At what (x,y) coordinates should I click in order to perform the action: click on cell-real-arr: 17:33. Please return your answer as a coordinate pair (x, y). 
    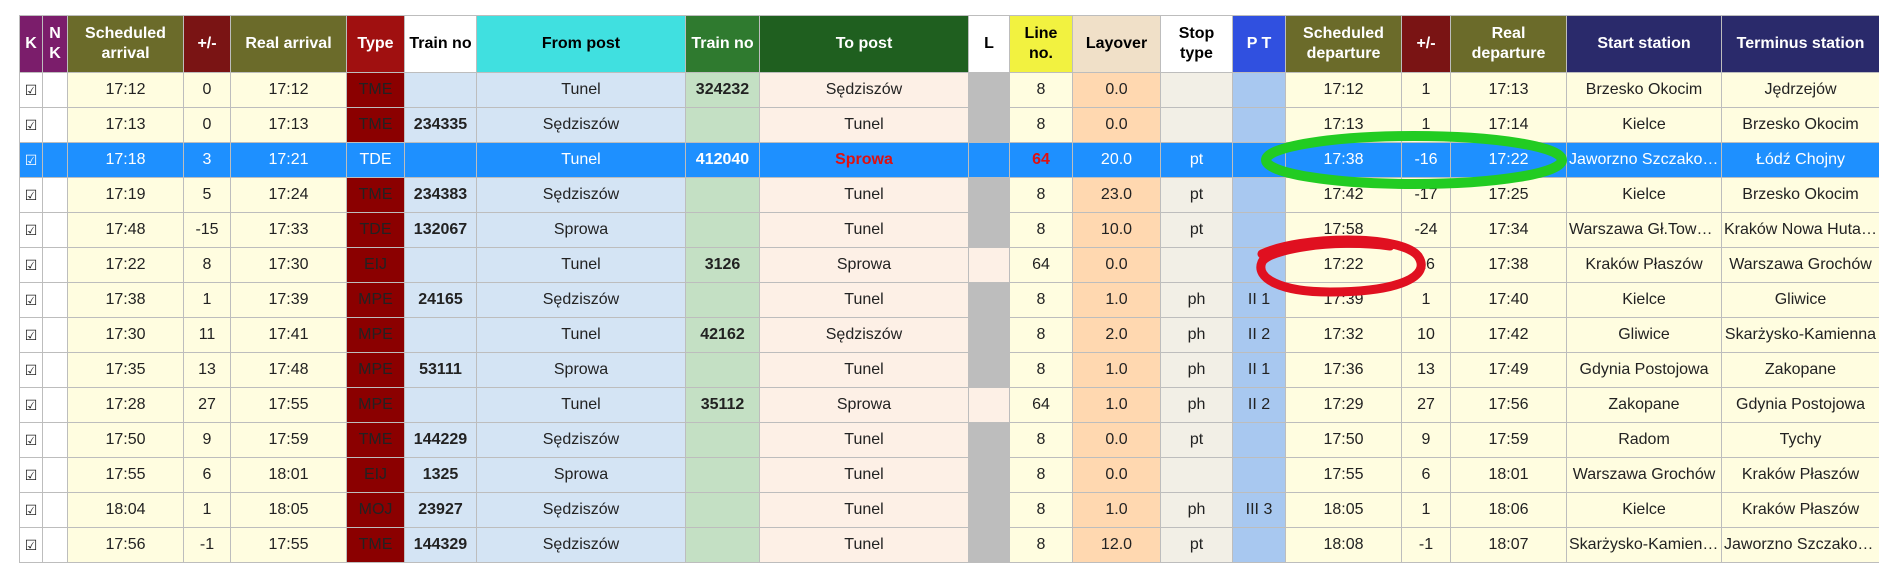
    Looking at the image, I should click on (289, 230).